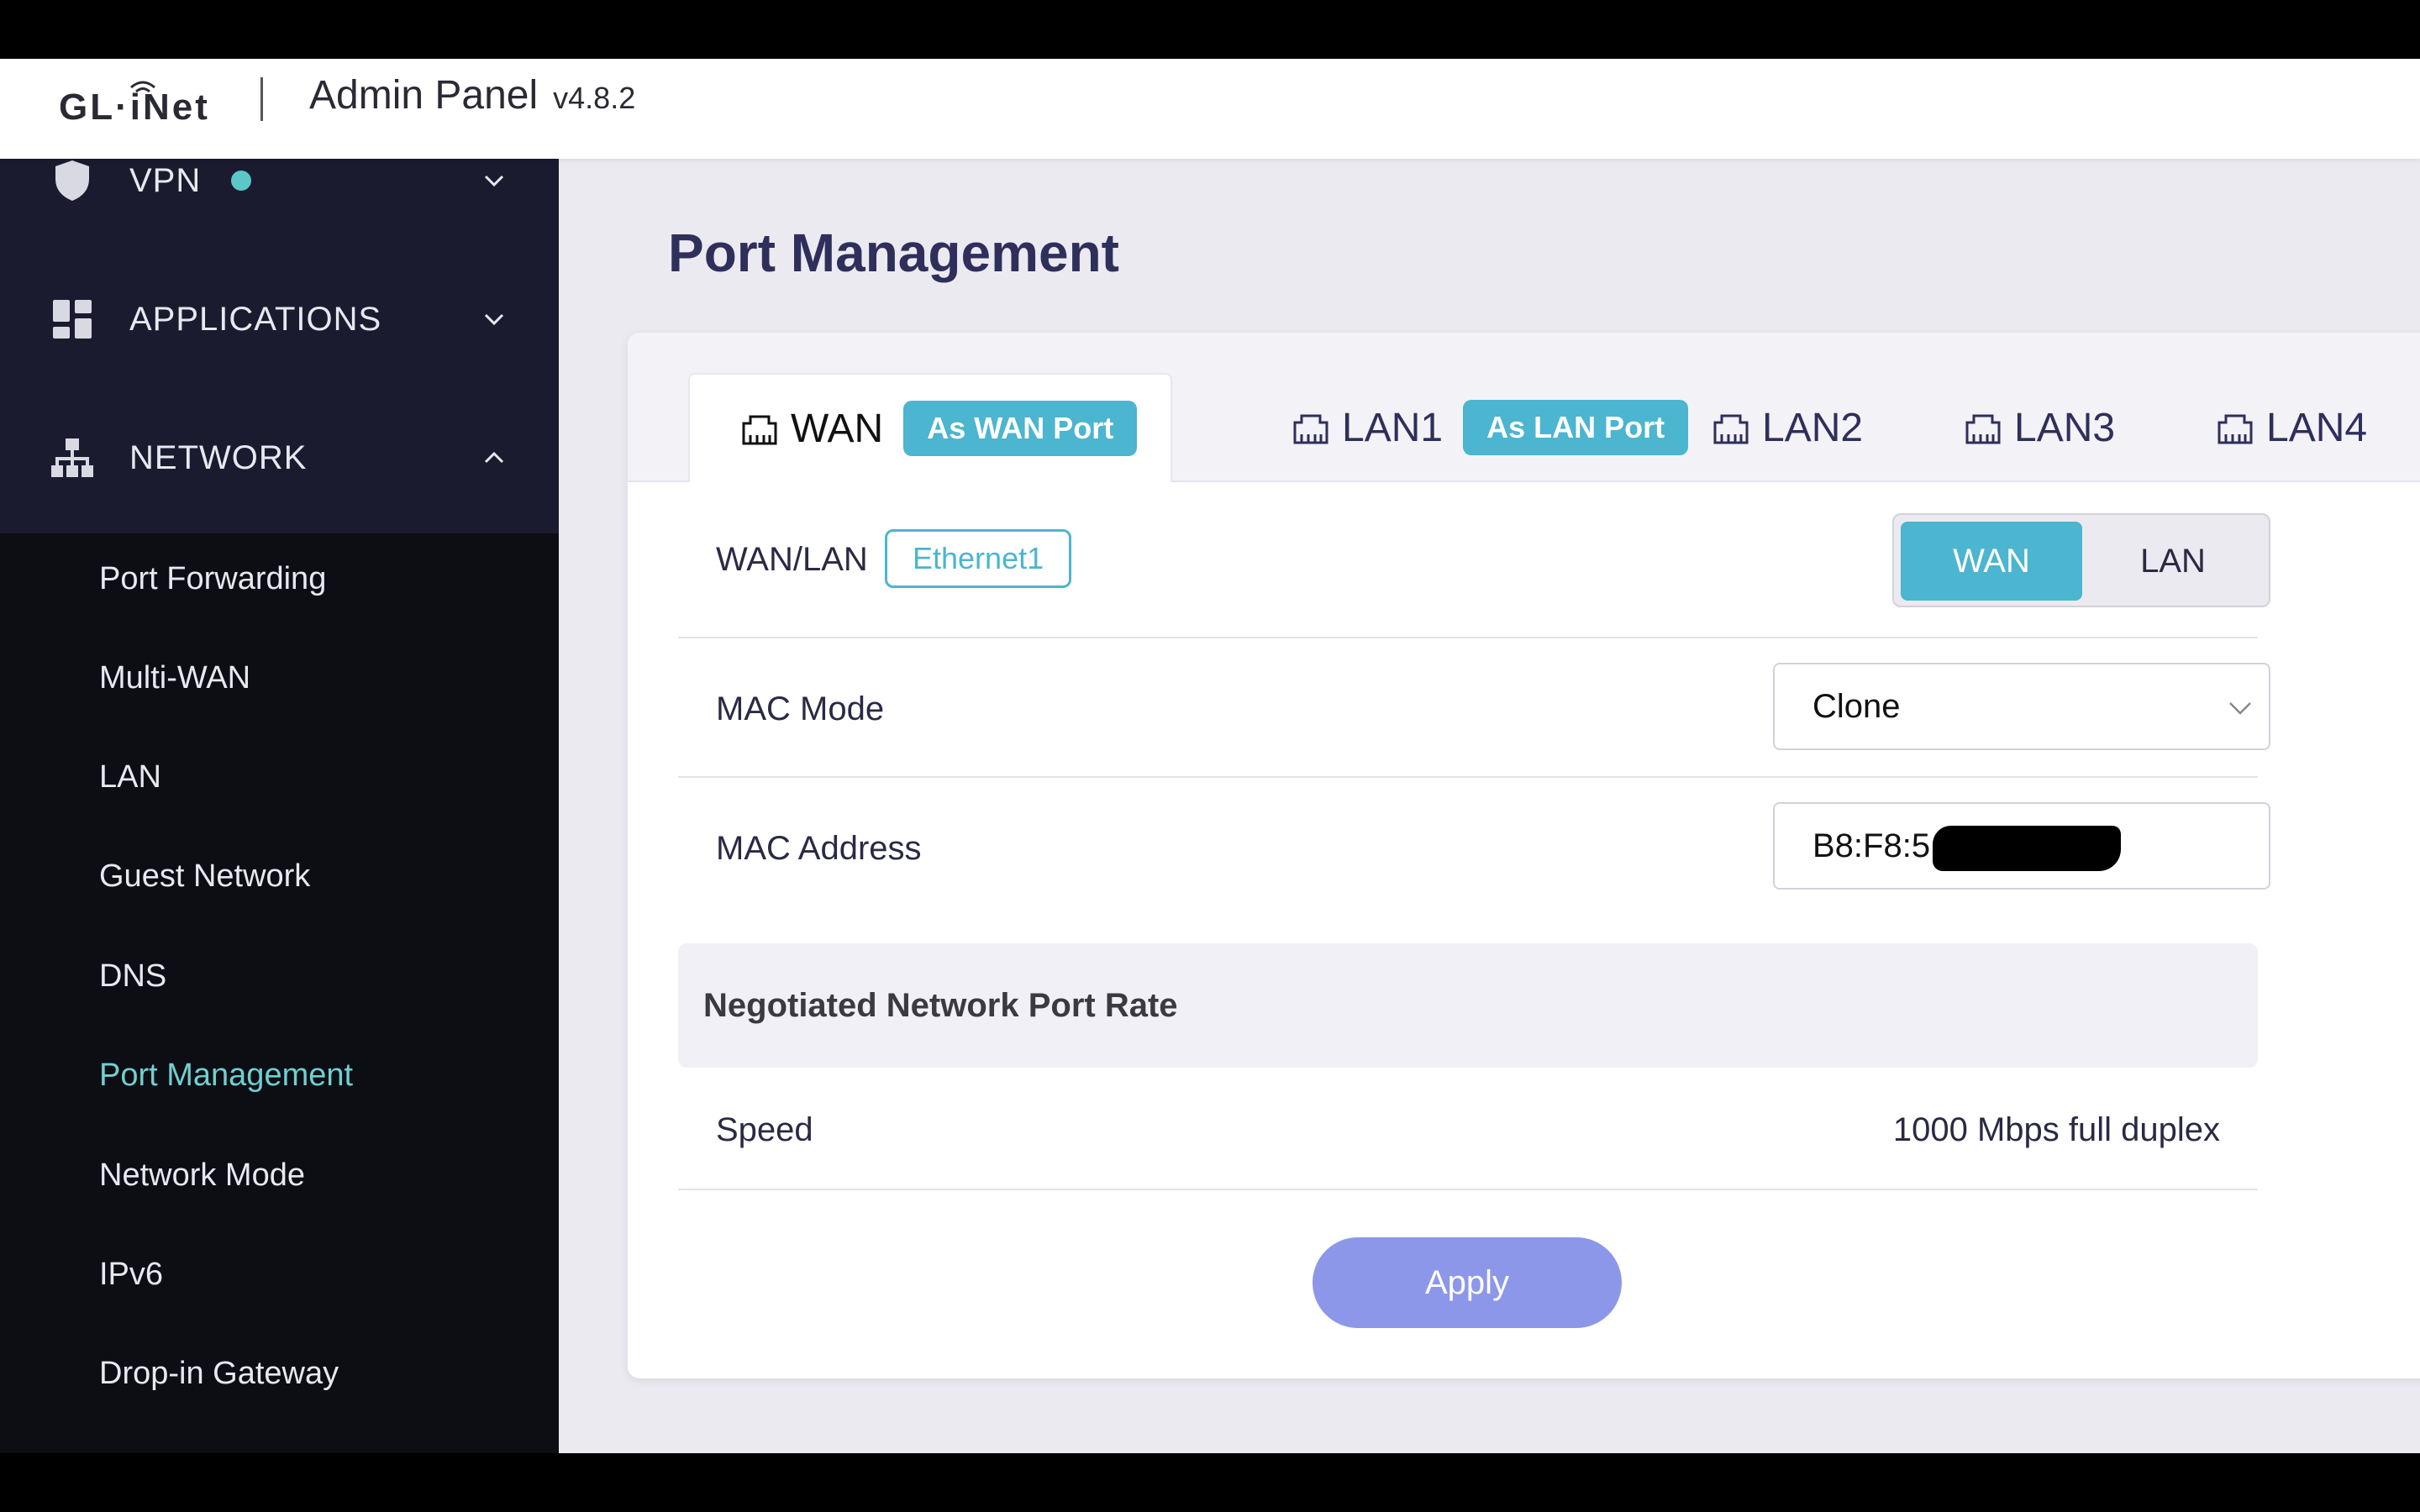  Describe the element at coordinates (2173, 561) in the screenshot. I see `lan-option-button: LAN` at that location.